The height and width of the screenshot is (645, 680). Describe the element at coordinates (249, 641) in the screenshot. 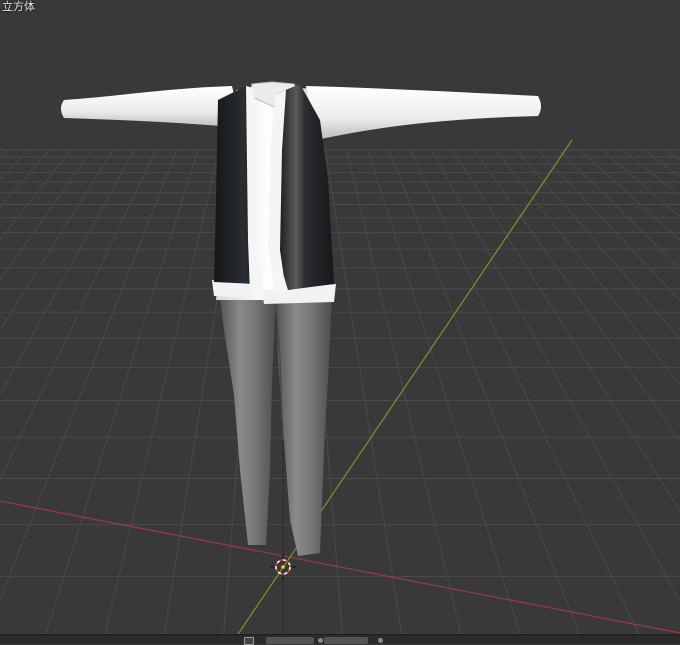

I see `editor-type-icon` at that location.